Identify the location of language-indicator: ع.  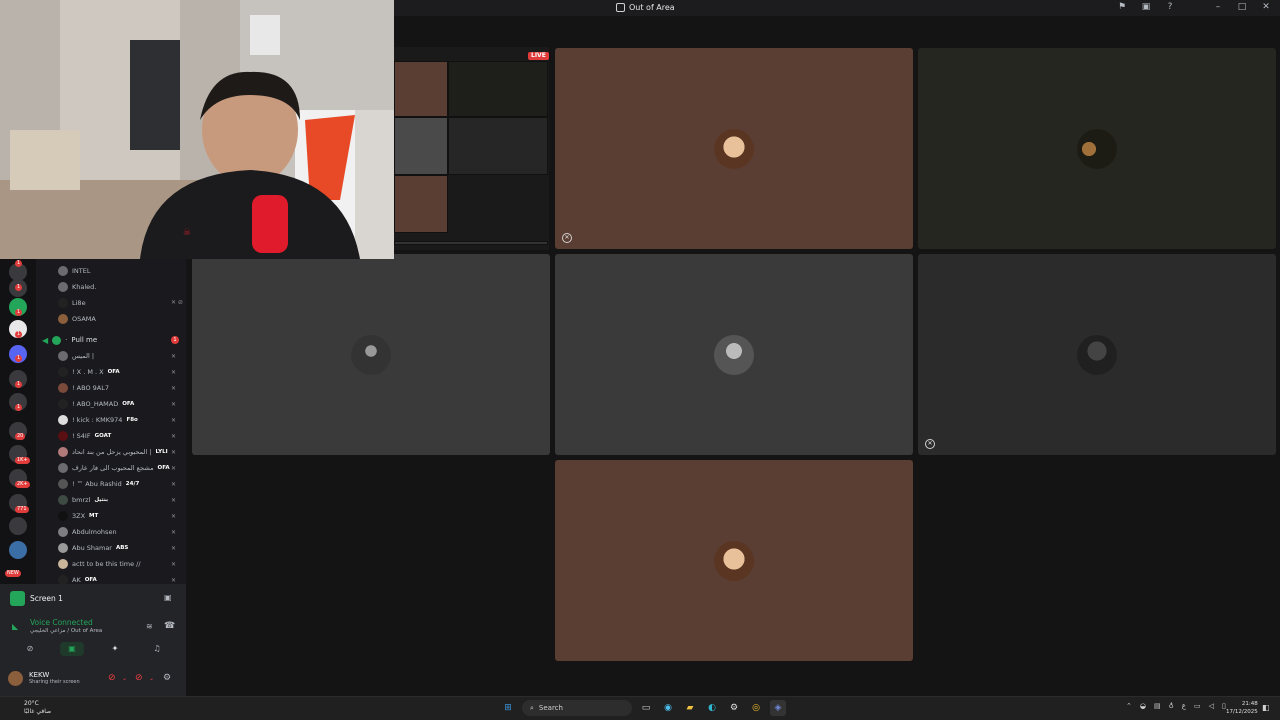
(1184, 706).